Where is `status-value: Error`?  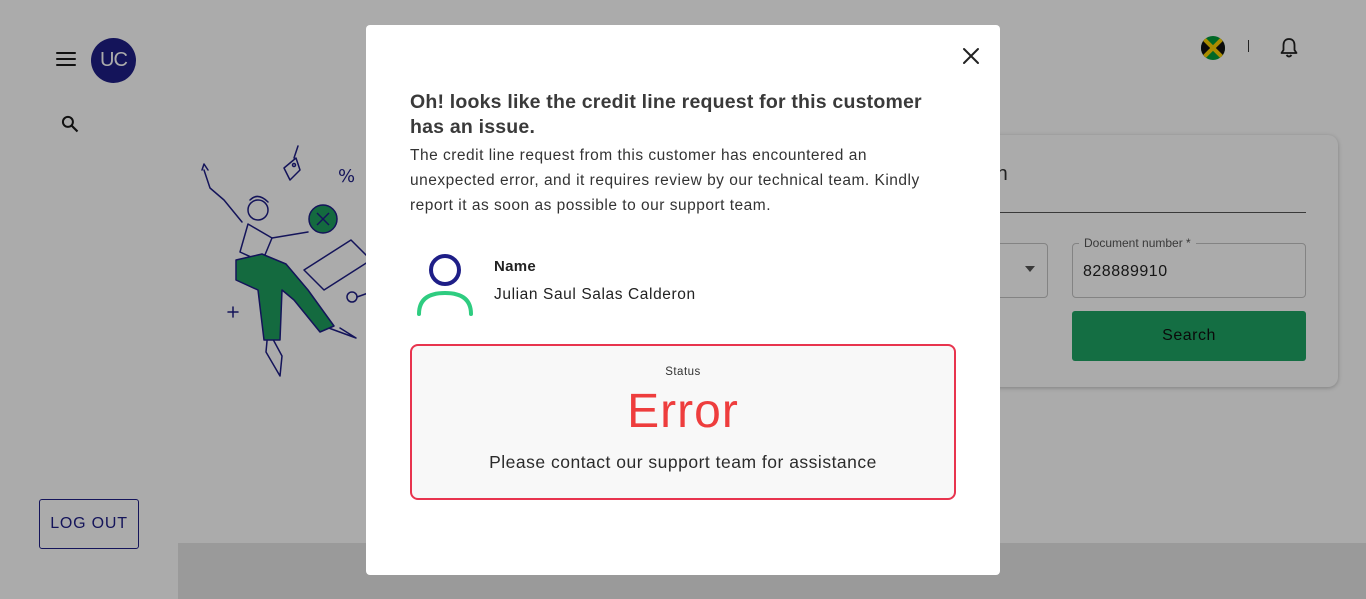 status-value: Error is located at coordinates (683, 411).